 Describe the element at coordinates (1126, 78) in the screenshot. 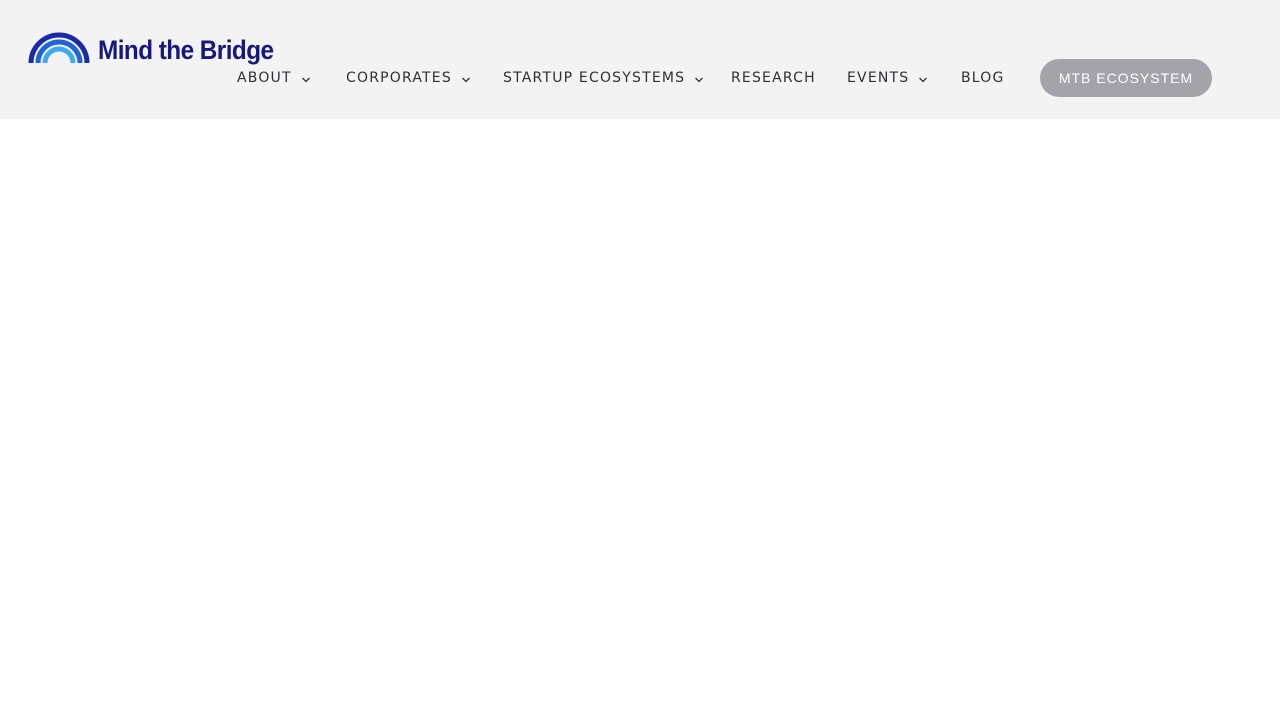

I see `mtb-ecosystem-button: MTB ECOSYSTEM` at that location.